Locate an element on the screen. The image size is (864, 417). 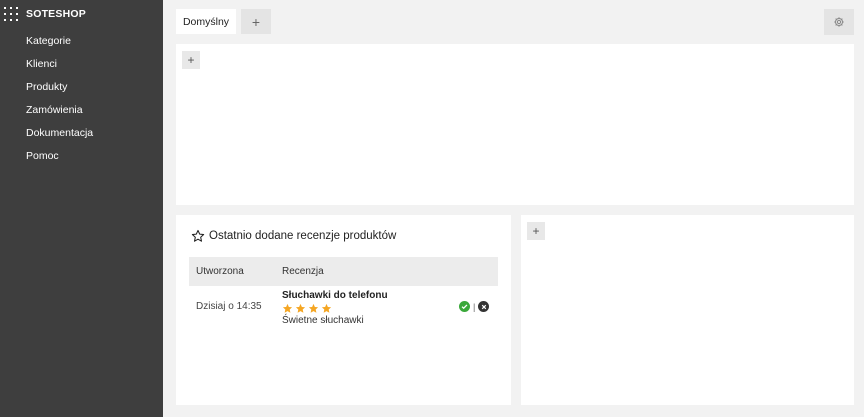
tab-default: Domyślny is located at coordinates (206, 21).